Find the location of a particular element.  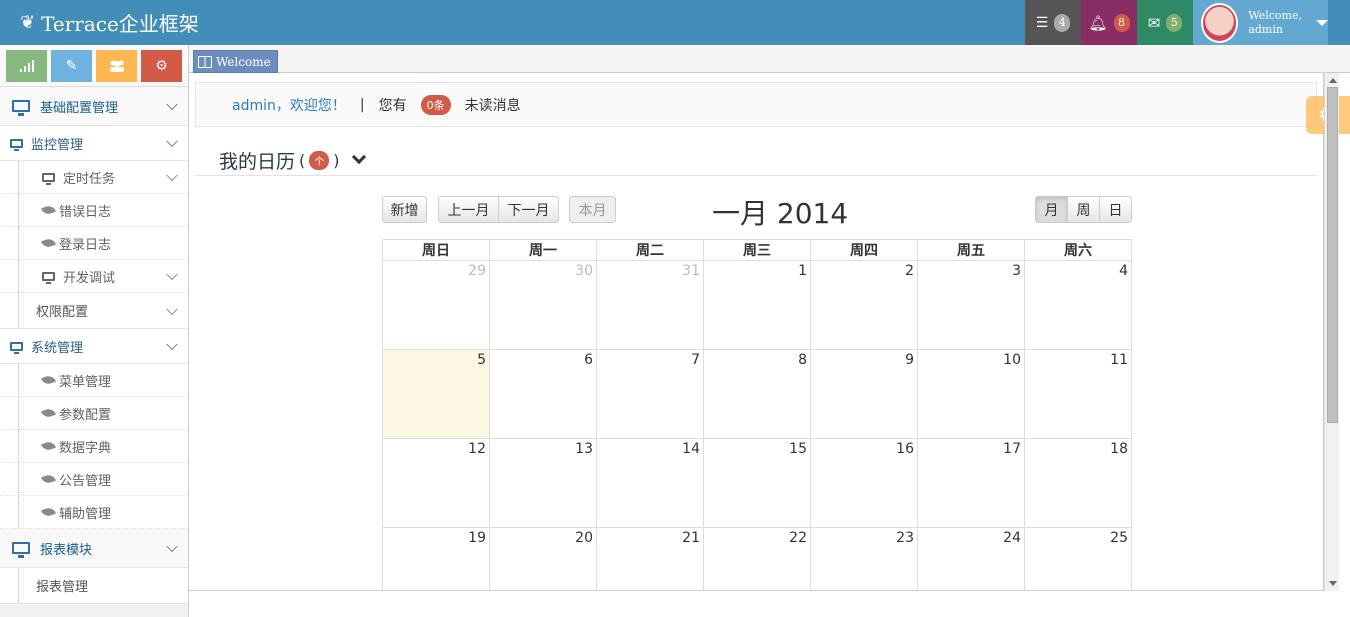

calendar-day-cell: 8 is located at coordinates (757, 394).